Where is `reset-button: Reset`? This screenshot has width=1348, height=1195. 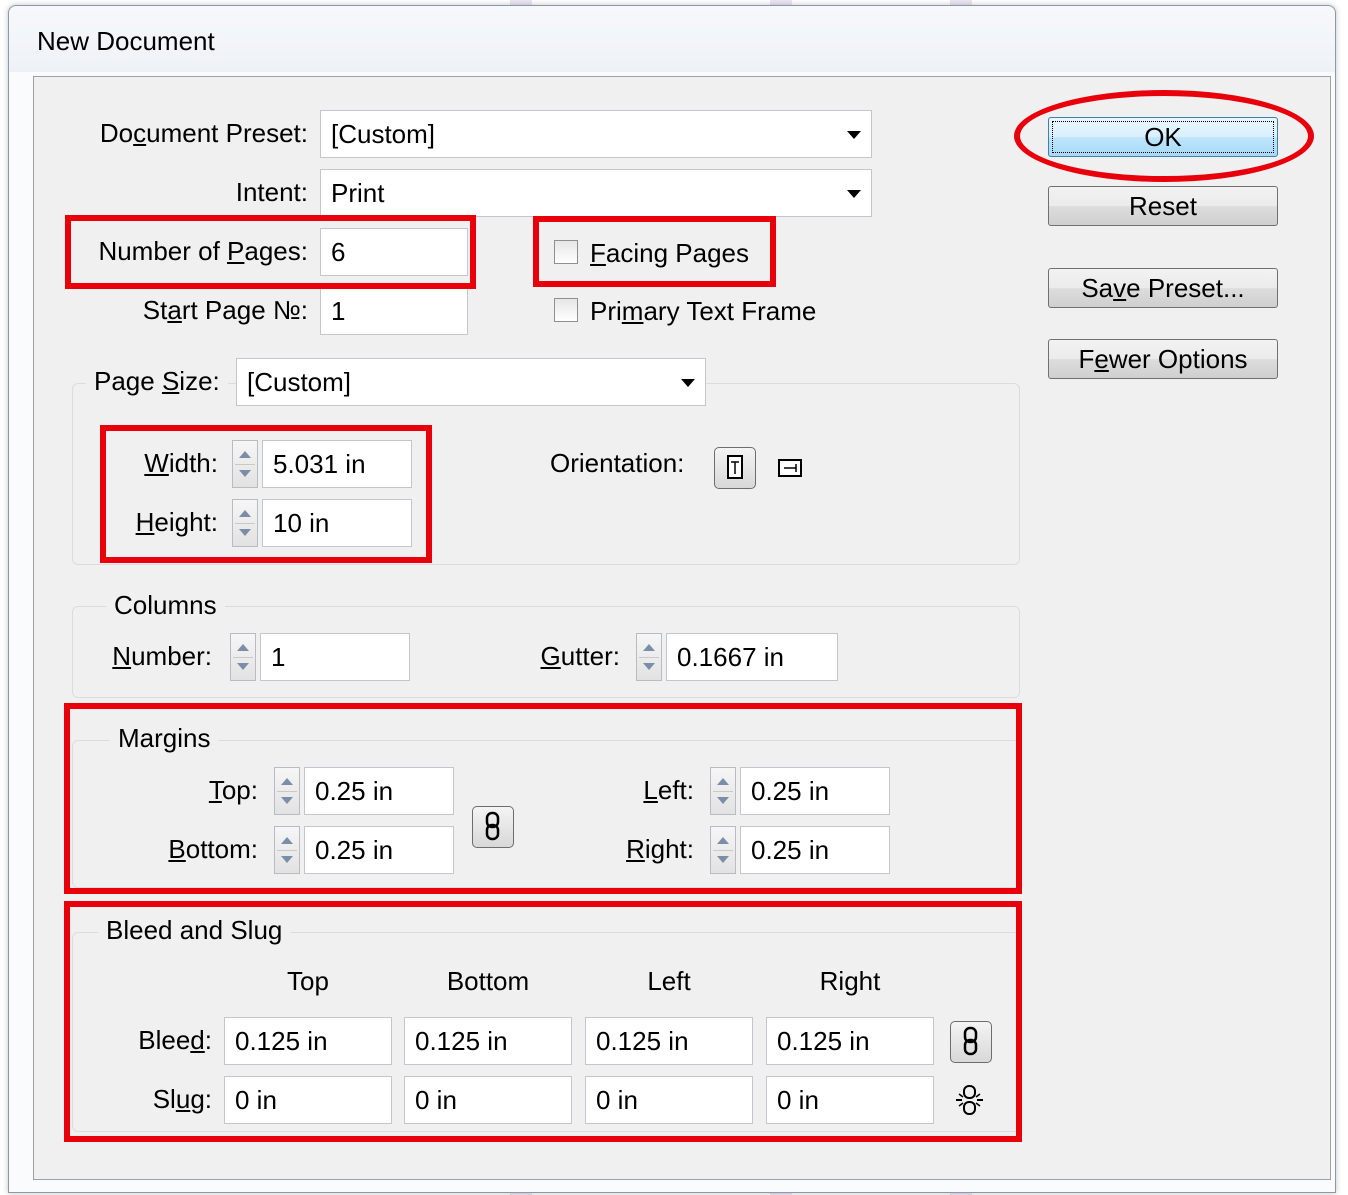
reset-button: Reset is located at coordinates (1163, 206).